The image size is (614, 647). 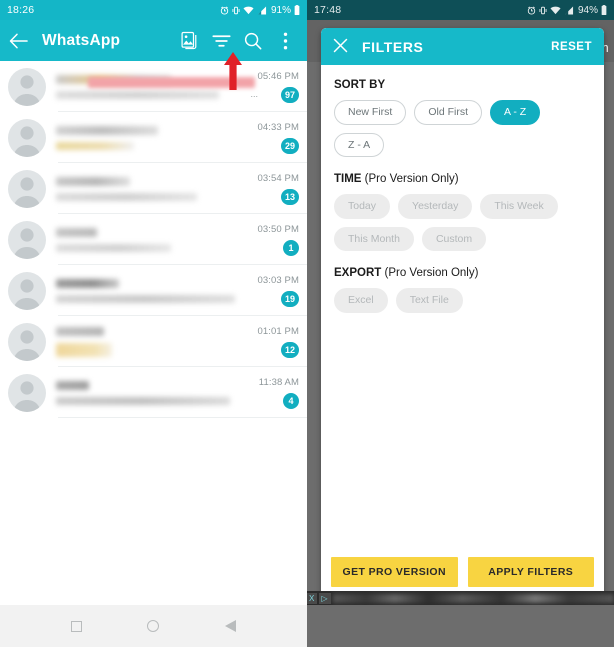 What do you see at coordinates (435, 206) in the screenshot?
I see `chip-yesterday: Yesterday` at bounding box center [435, 206].